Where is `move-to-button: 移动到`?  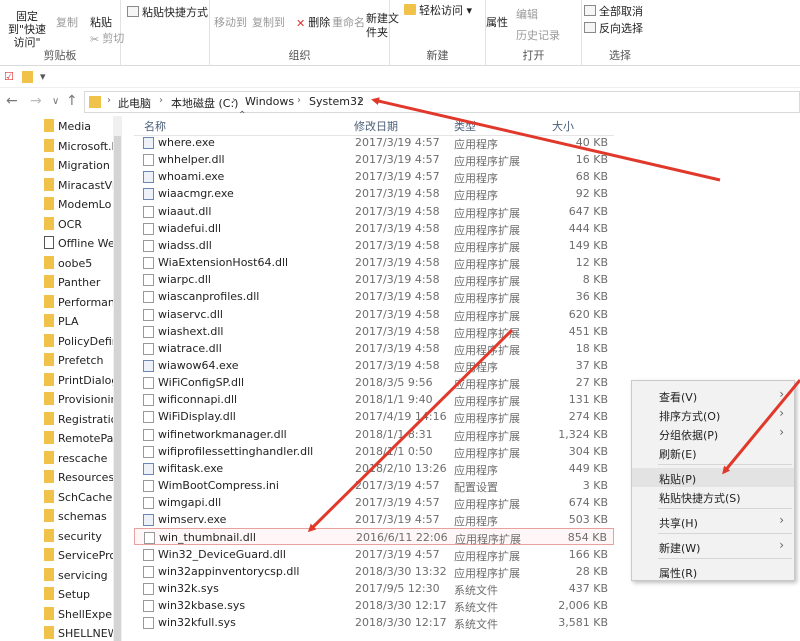
move-to-button: 移动到 is located at coordinates (230, 22).